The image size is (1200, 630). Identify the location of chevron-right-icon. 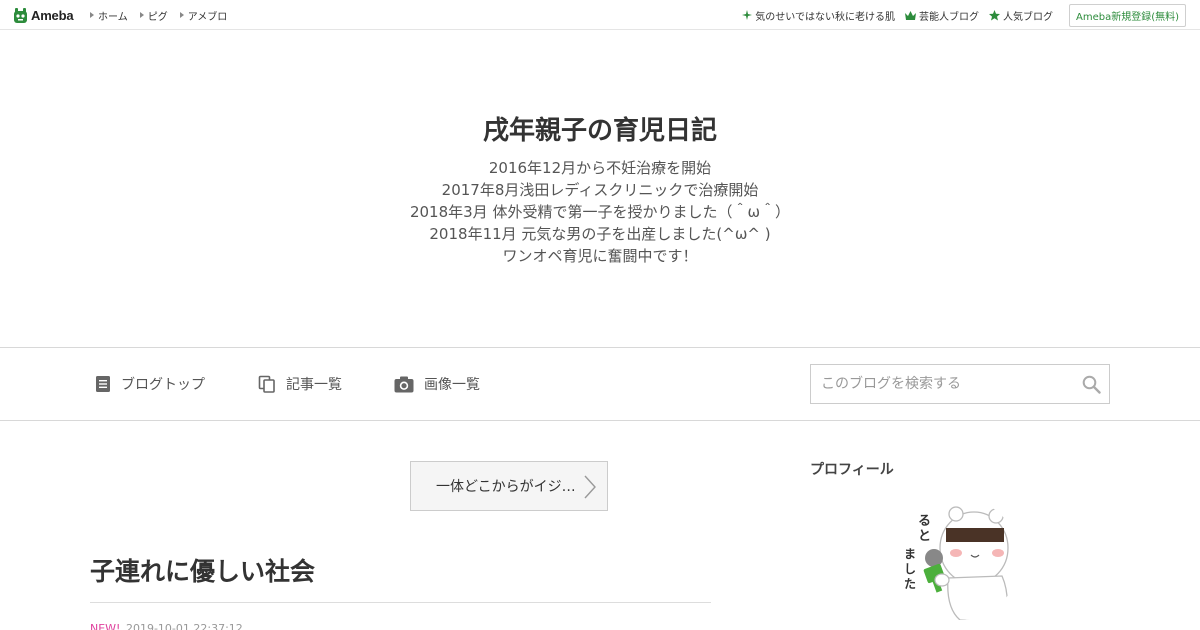
(590, 487).